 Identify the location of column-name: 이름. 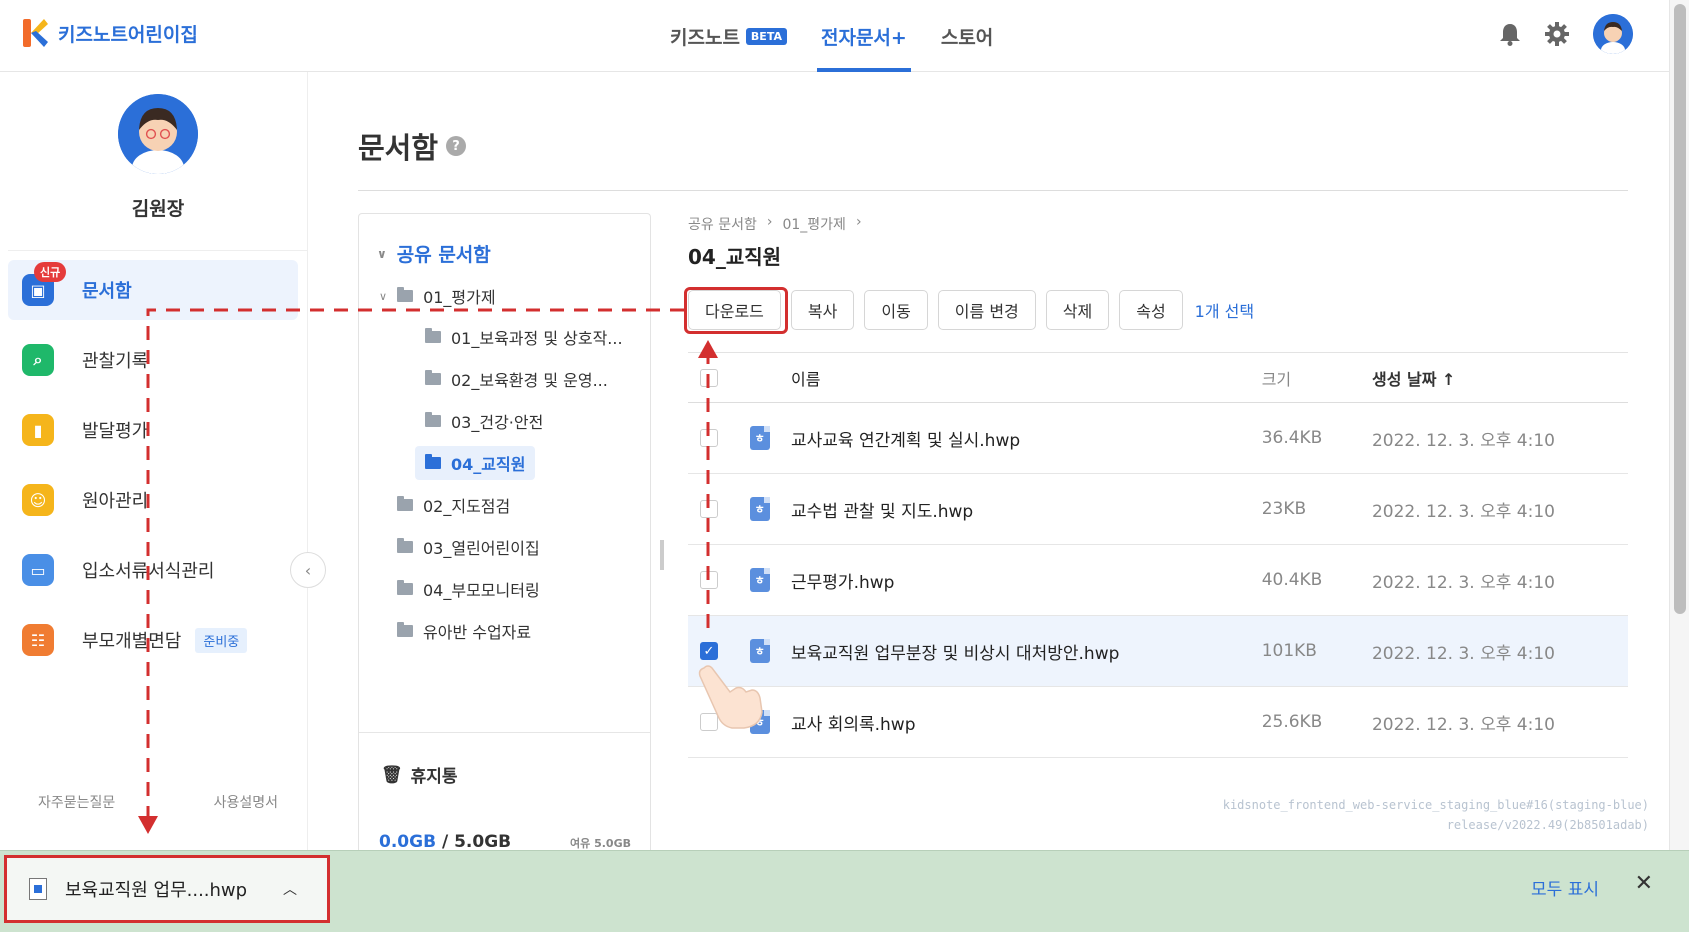
(1026, 378).